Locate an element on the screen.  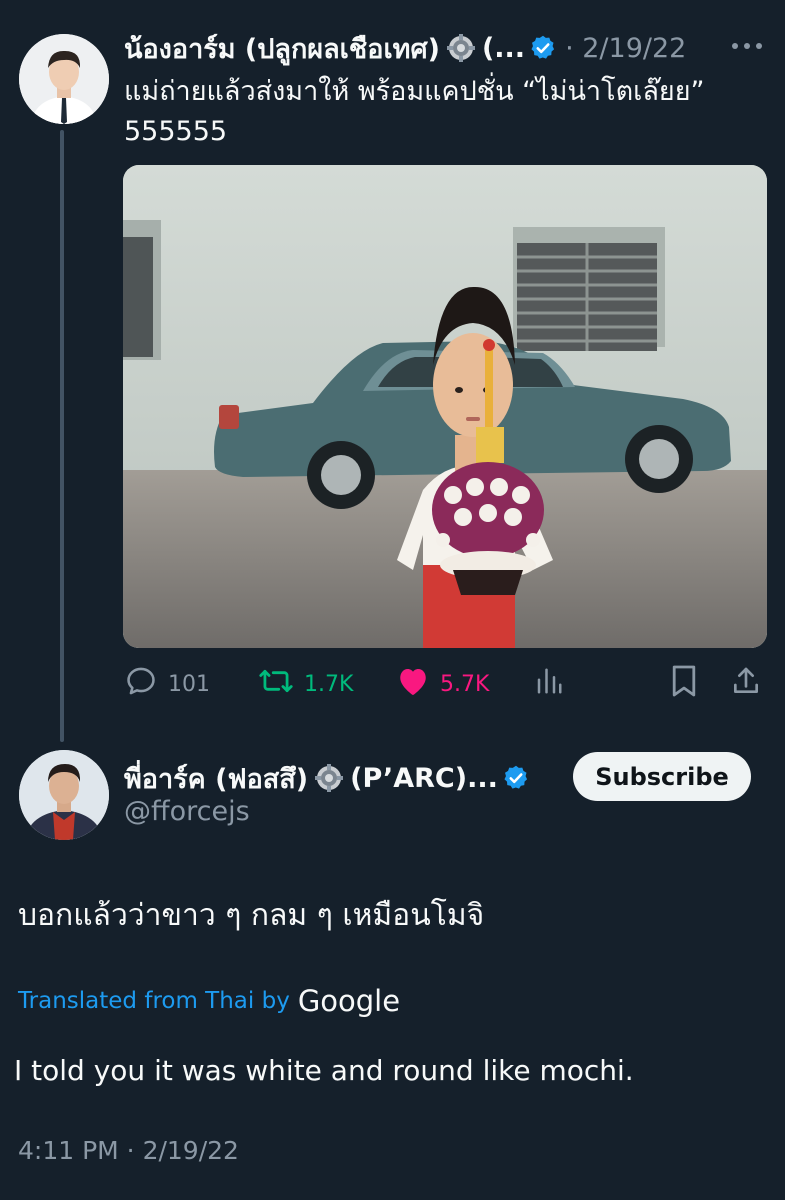
tweet1-action-bar: 101 1.7K 5.7K is located at coordinates (446, 684).